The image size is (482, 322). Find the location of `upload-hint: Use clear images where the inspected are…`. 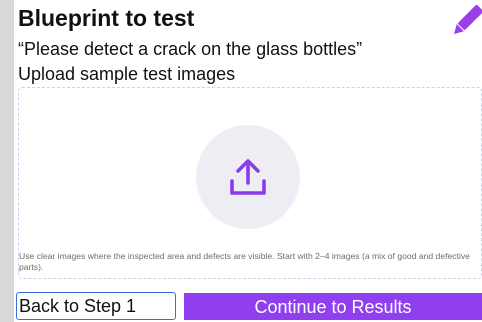

upload-hint: Use clear images where the inspected are… is located at coordinates (244, 261).